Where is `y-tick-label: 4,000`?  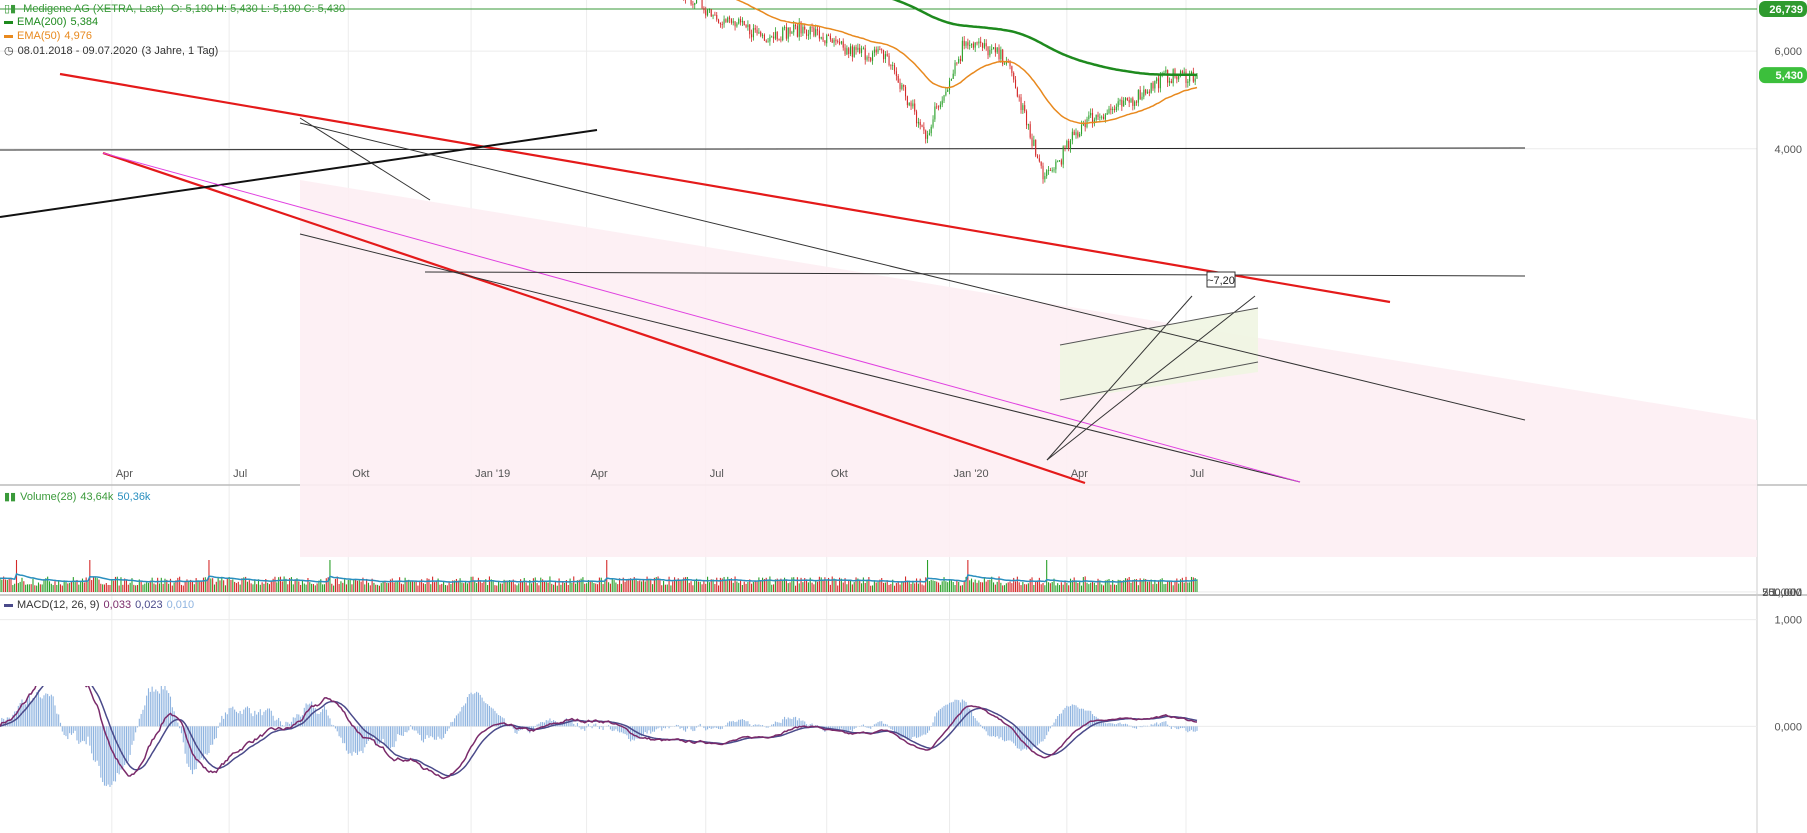 y-tick-label: 4,000 is located at coordinates (1788, 150).